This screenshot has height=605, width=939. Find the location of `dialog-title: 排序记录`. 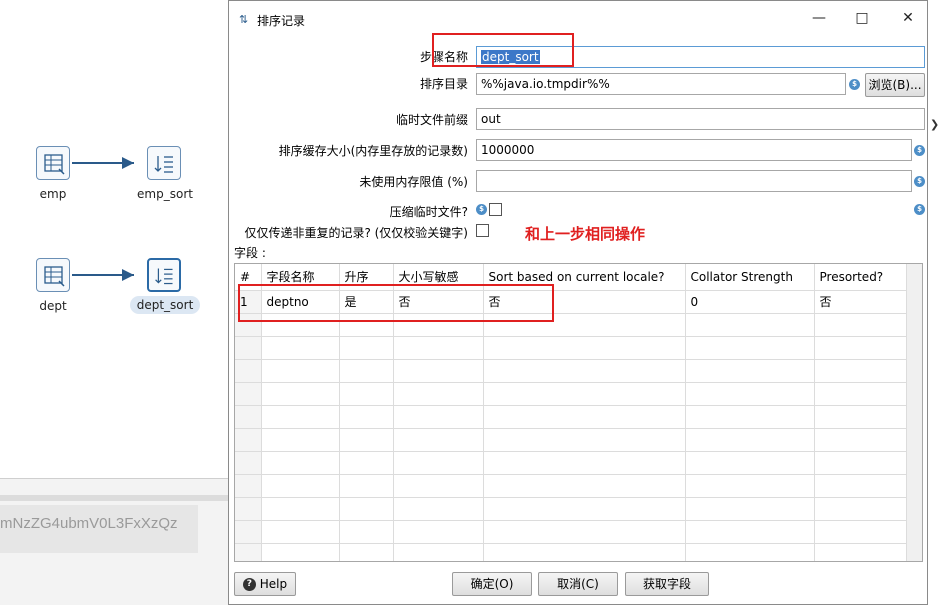

dialog-title: 排序记录 is located at coordinates (281, 21).